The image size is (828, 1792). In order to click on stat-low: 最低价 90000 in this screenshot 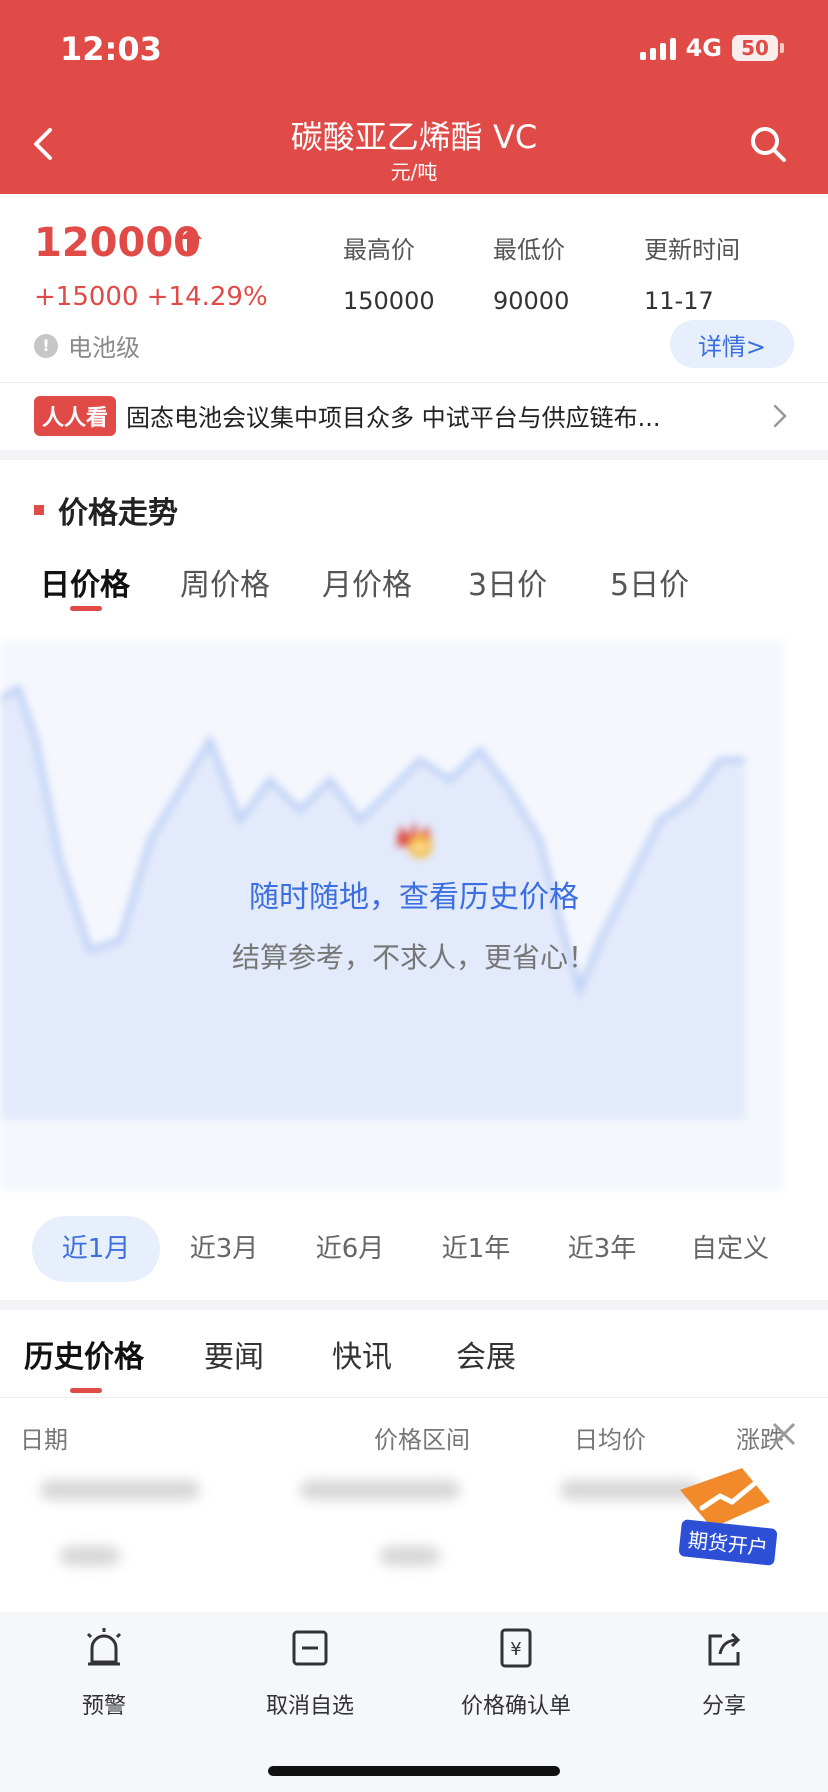, I will do `click(531, 272)`.